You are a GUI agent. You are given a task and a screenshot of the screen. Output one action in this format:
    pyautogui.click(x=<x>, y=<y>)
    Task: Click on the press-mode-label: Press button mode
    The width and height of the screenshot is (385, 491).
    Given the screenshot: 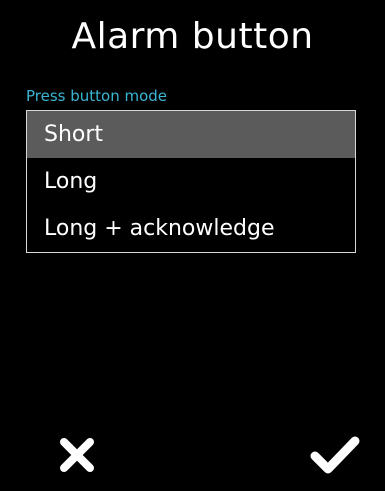 What is the action you would take?
    pyautogui.click(x=97, y=96)
    